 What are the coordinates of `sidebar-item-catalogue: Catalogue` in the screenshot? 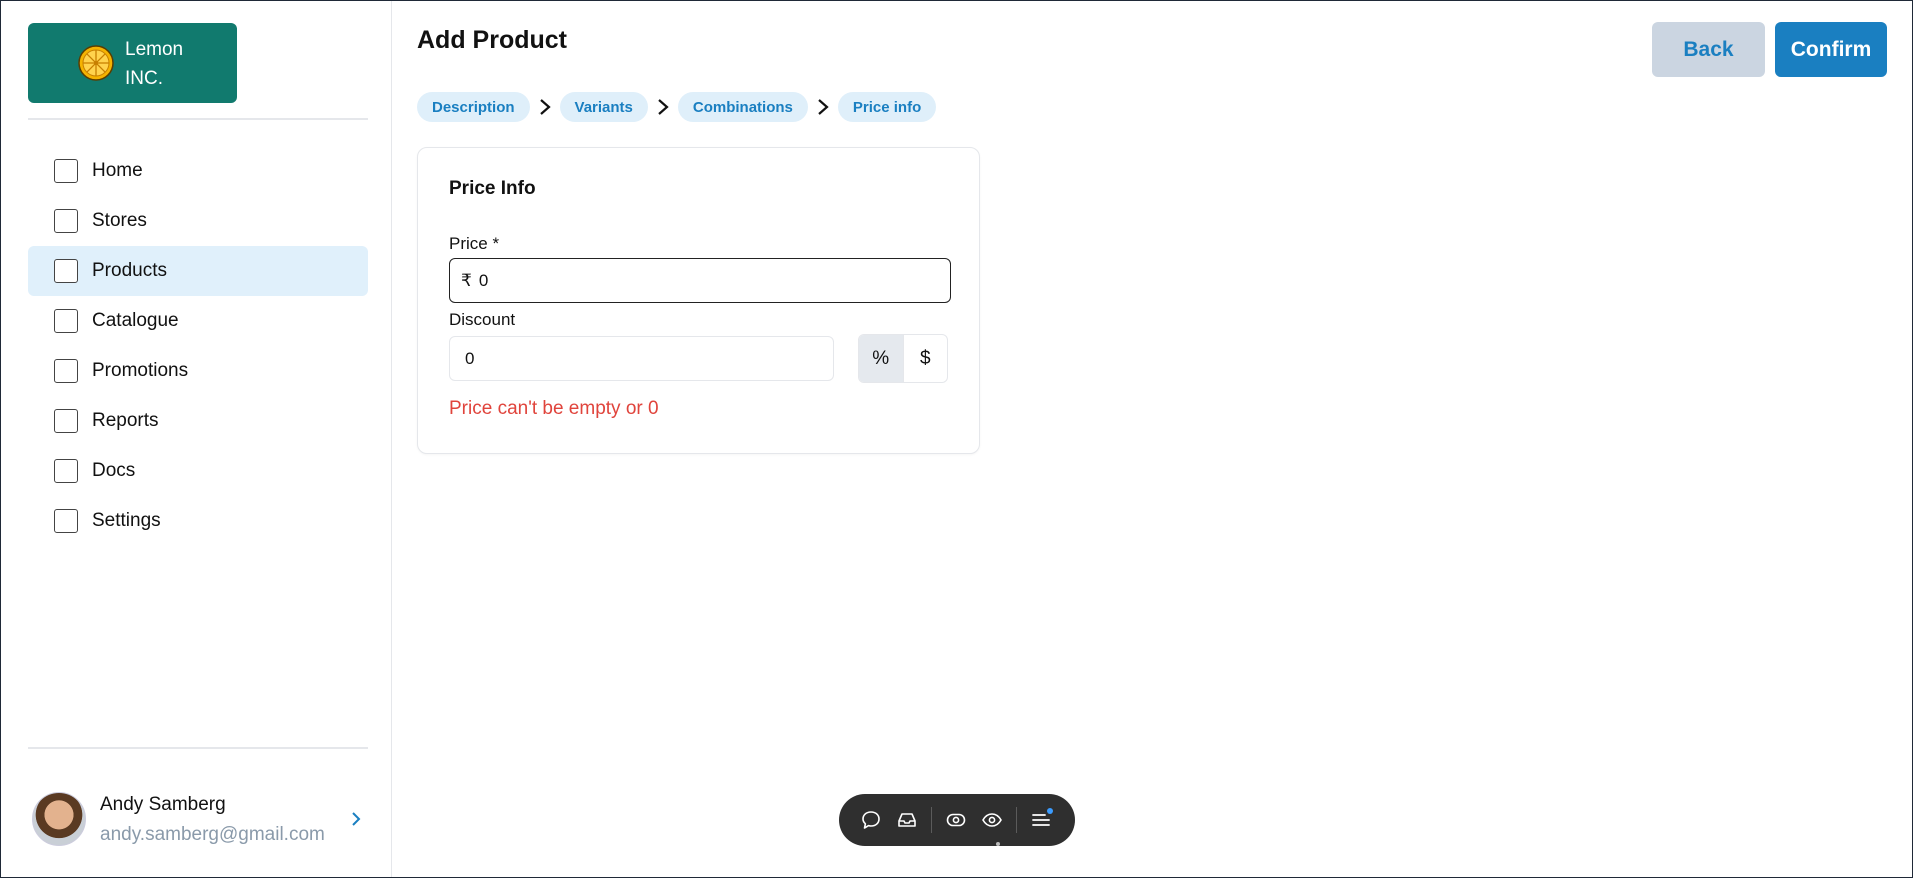 It's located at (198, 321).